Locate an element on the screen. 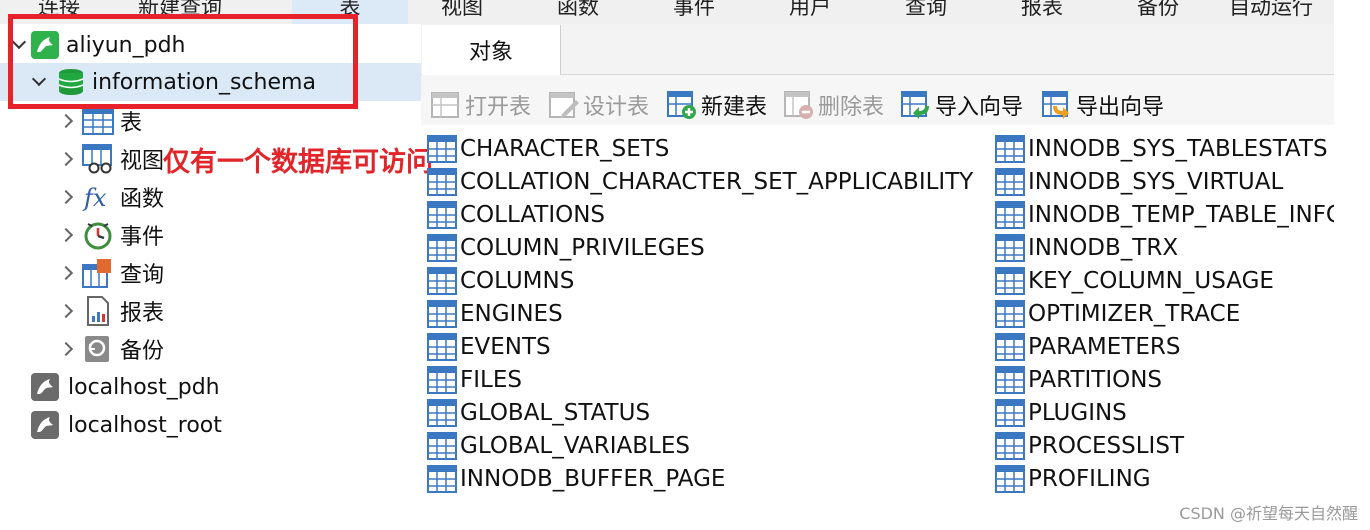 The height and width of the screenshot is (530, 1370). toolbar-query-button: 查询 is located at coordinates (926, 10).